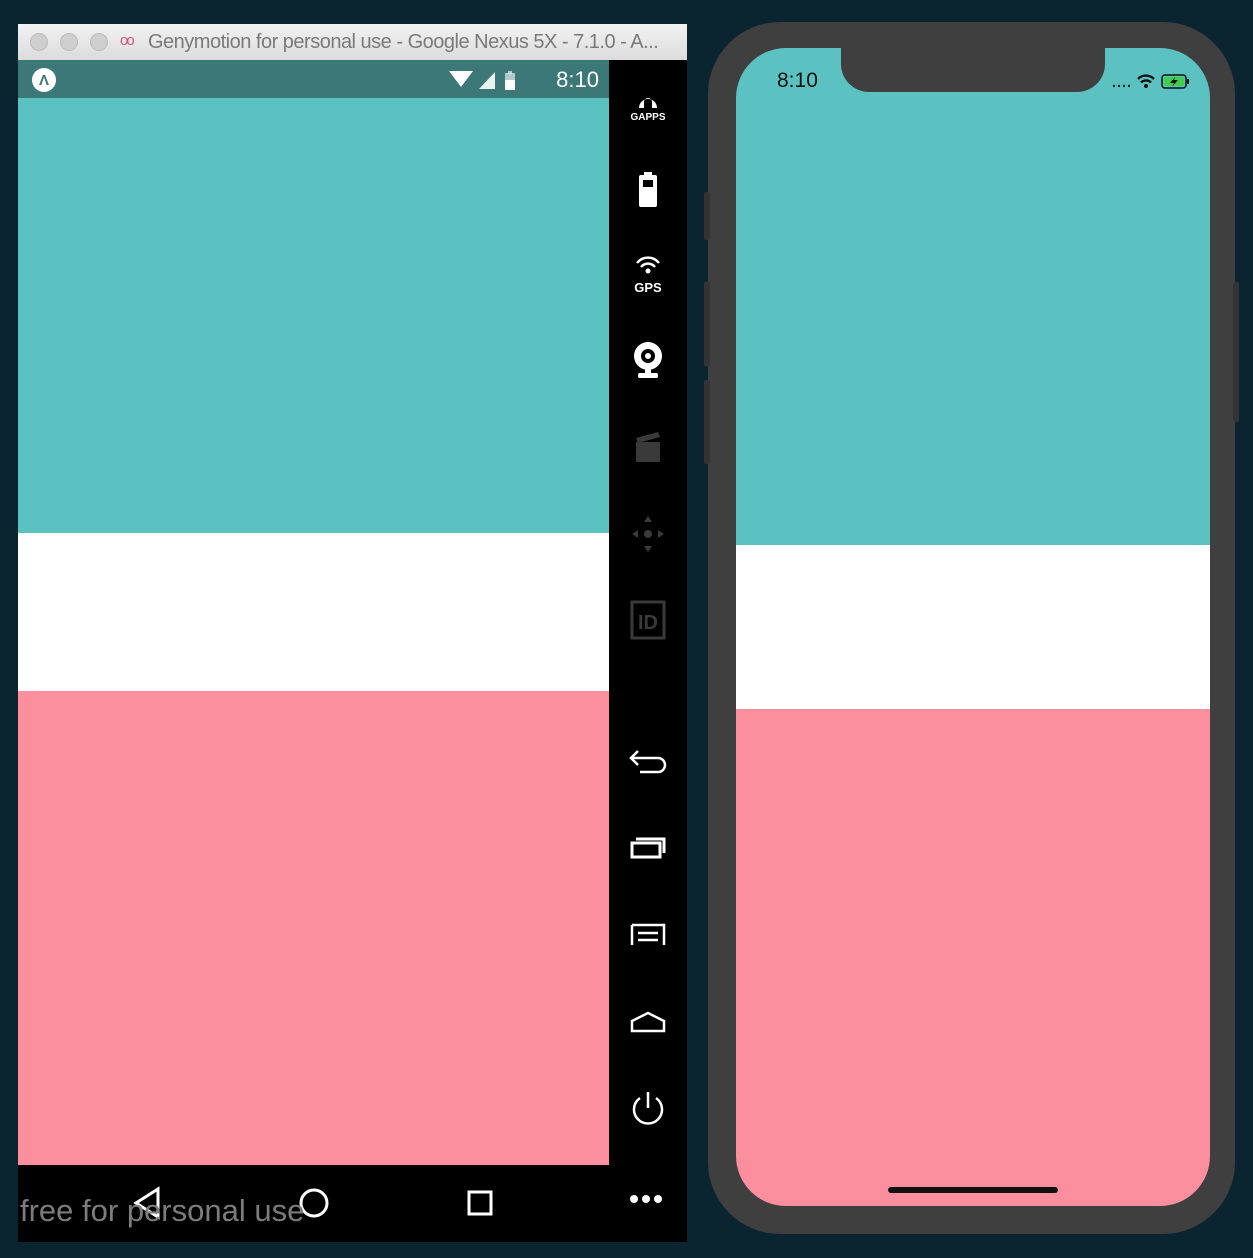 This screenshot has width=1253, height=1258. I want to click on back-icon, so click(648, 762).